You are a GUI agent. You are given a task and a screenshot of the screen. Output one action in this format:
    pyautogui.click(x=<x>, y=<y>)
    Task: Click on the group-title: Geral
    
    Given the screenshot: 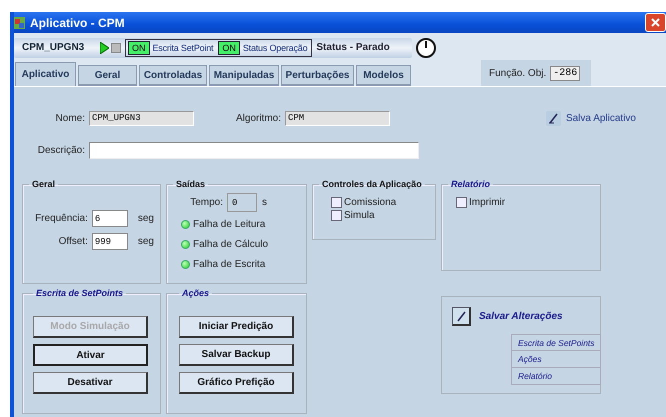 What is the action you would take?
    pyautogui.click(x=43, y=184)
    